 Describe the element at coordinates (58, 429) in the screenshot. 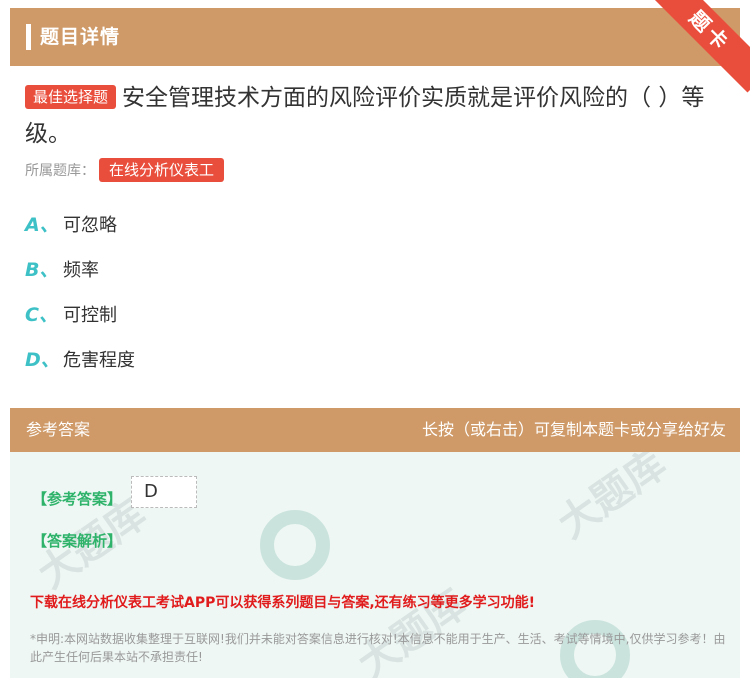

I see `answer-section-title: 参考答案` at that location.